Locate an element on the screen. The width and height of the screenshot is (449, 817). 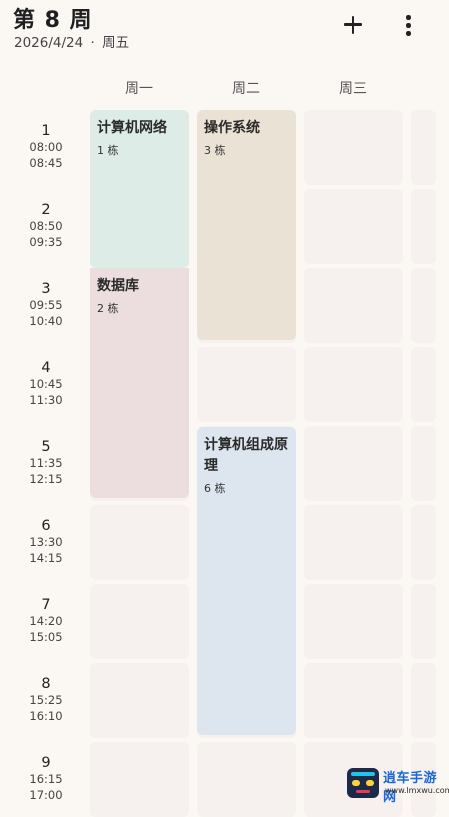
period-start: 13:30 is located at coordinates (46, 542).